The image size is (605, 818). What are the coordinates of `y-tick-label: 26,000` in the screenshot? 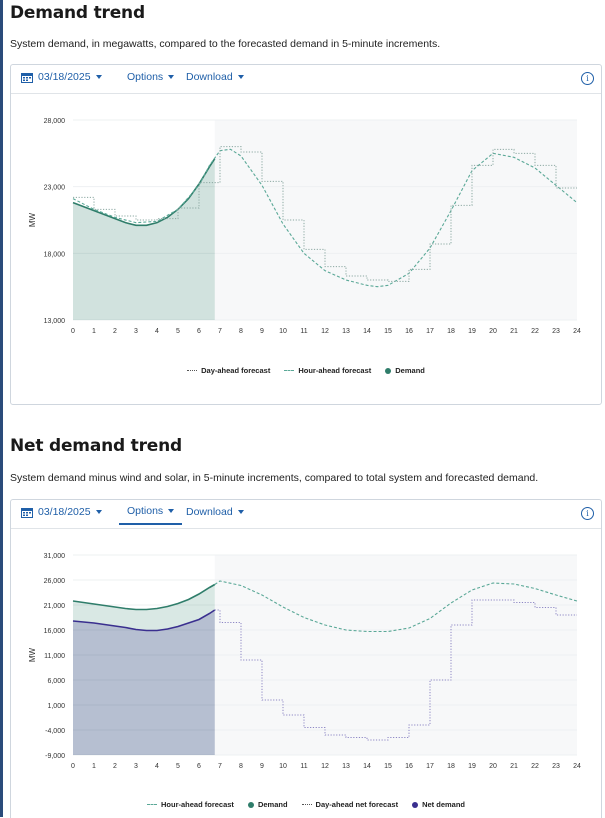 It's located at (55, 581).